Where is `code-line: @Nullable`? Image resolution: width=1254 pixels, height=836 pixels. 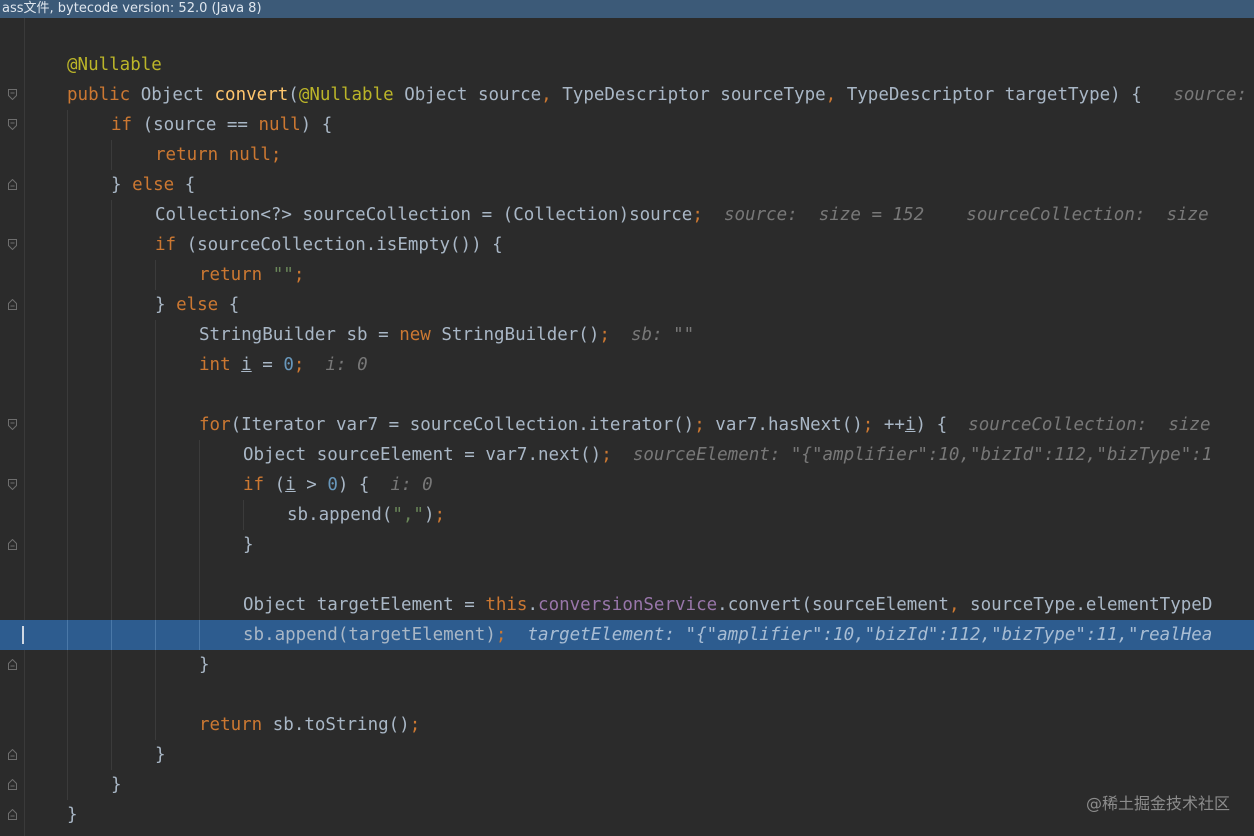
code-line: @Nullable is located at coordinates (627, 65).